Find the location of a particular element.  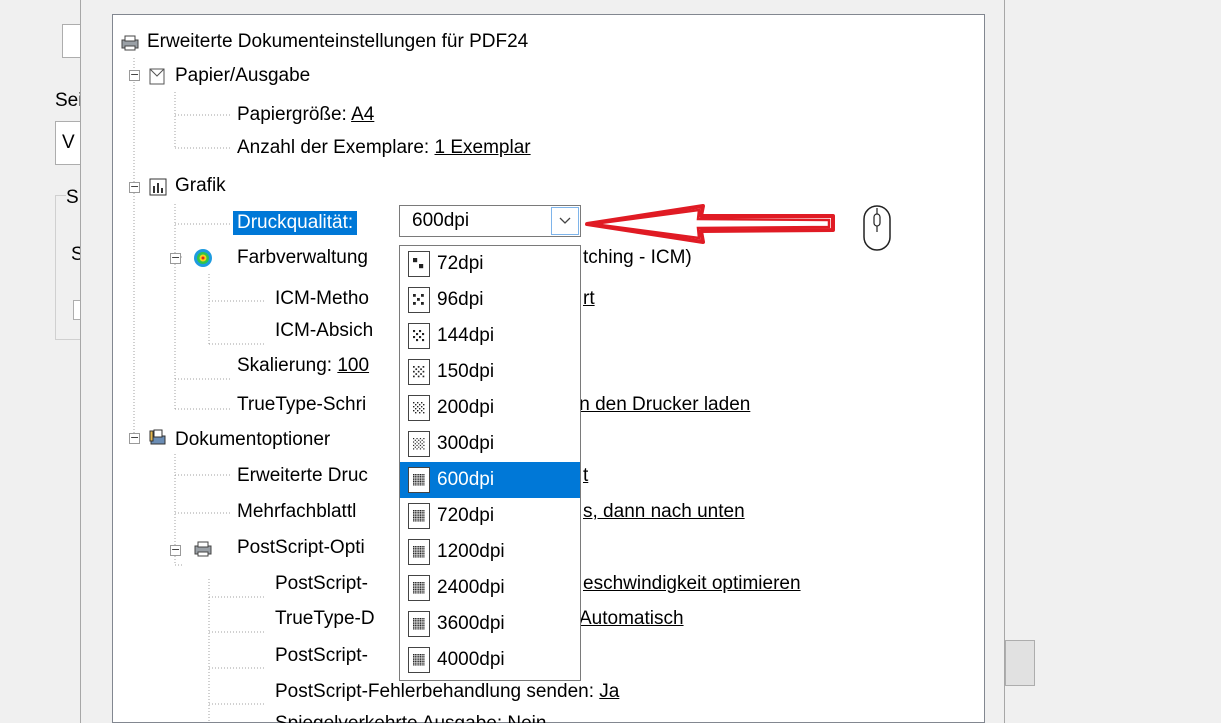

tree-item-copies: Anzahl der Exemplare: 1 Exemplar is located at coordinates (384, 148).